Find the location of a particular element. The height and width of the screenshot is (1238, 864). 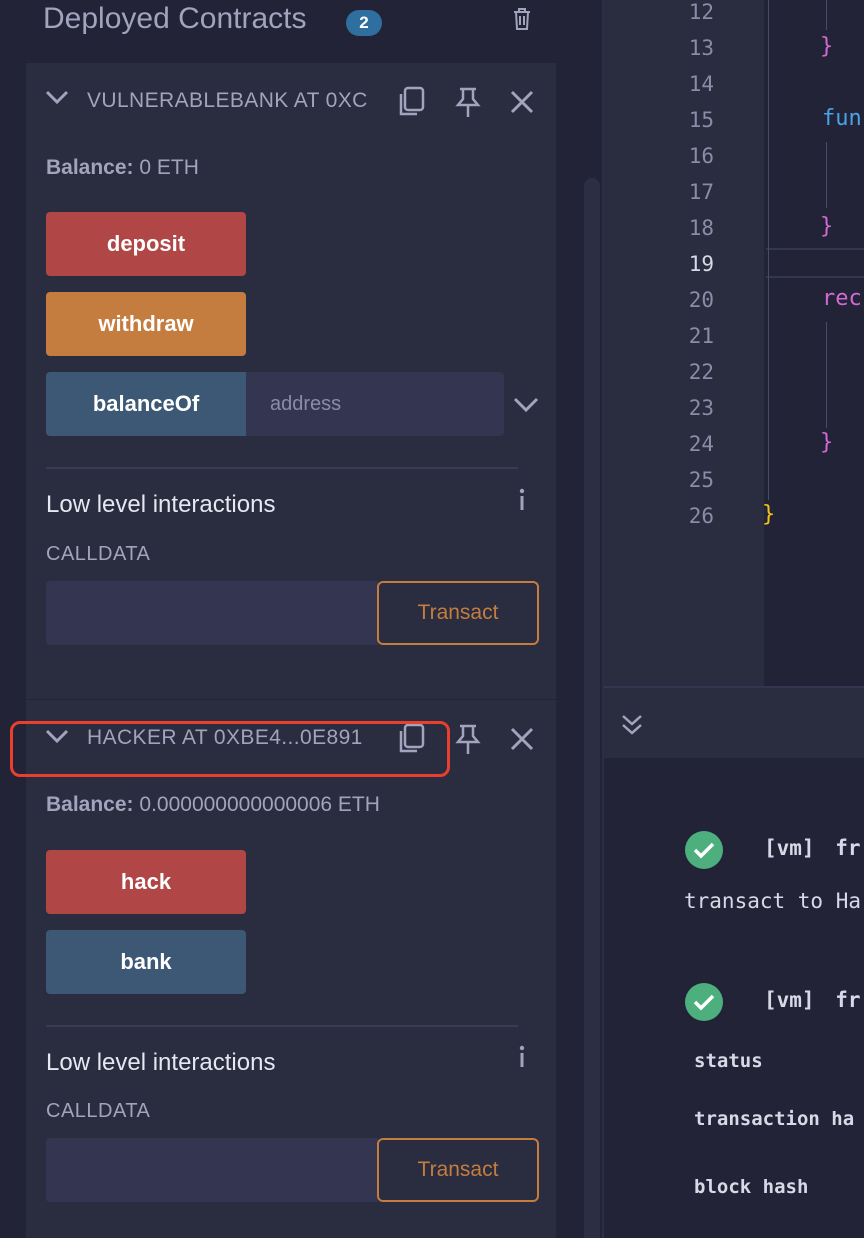

line-number: 26 is located at coordinates (701, 516).